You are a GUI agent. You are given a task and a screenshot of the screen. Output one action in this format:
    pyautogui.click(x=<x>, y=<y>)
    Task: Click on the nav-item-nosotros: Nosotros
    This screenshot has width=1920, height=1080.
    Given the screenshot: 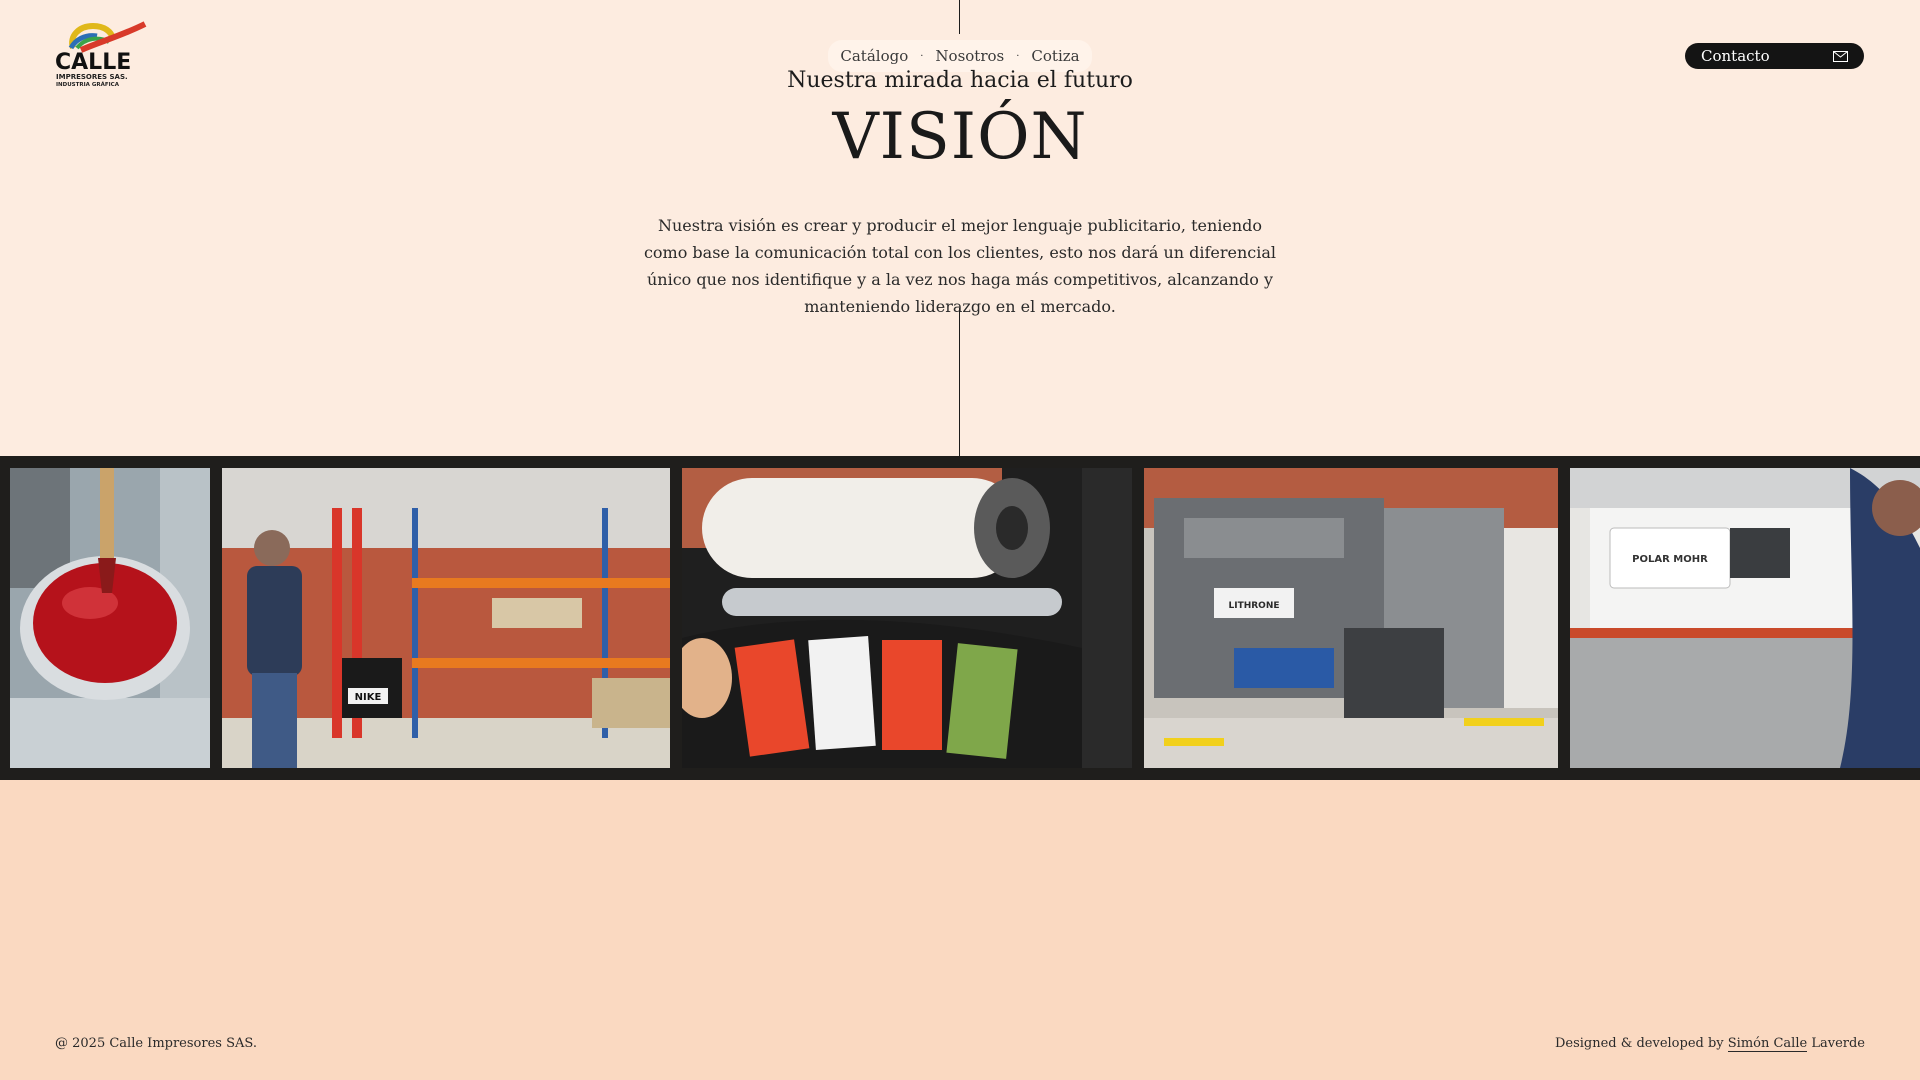 What is the action you would take?
    pyautogui.click(x=969, y=56)
    